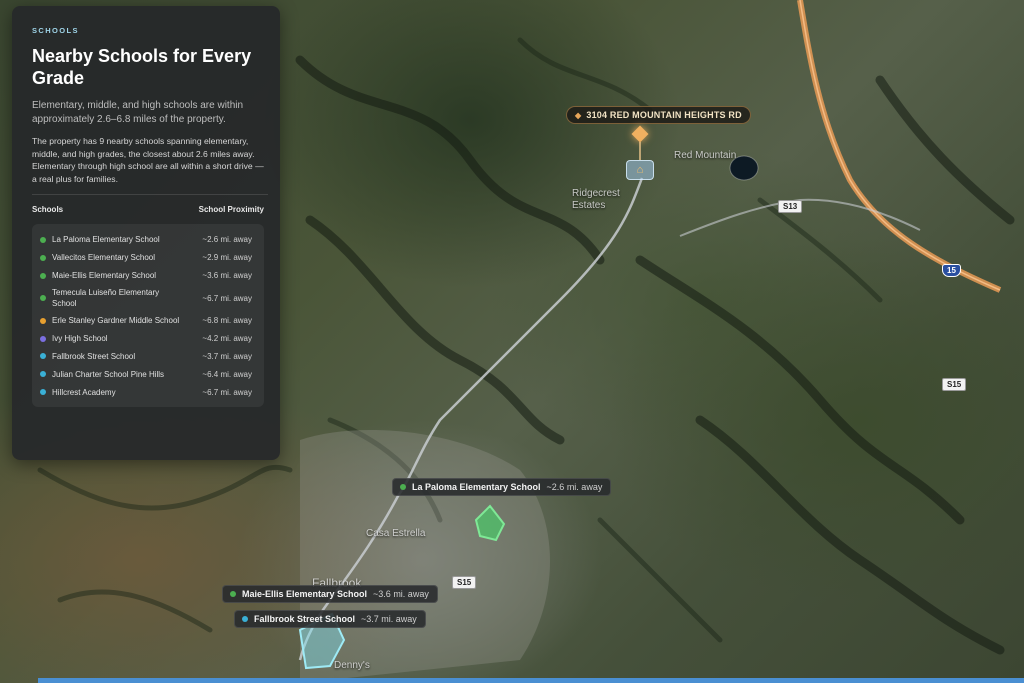 The image size is (1024, 683). I want to click on place-label-ridgecrest: Ridgecrest Estates, so click(596, 199).